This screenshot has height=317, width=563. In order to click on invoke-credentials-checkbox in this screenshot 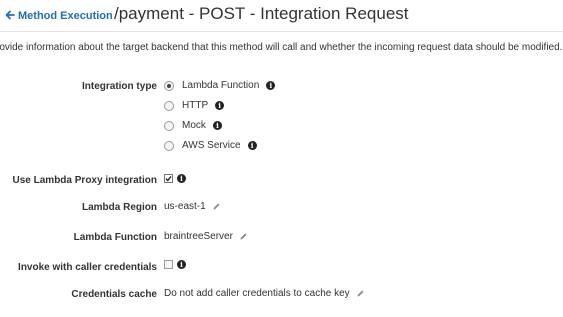, I will do `click(168, 264)`.